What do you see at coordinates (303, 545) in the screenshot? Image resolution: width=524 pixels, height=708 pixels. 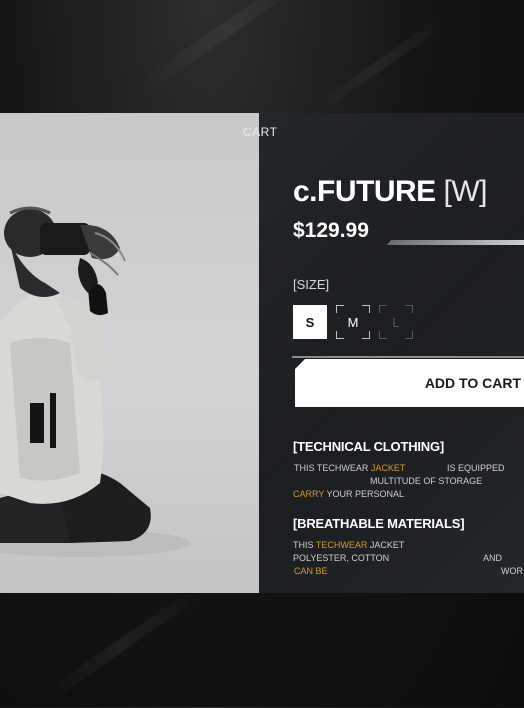 I see `breathable-text-1: THIS` at bounding box center [303, 545].